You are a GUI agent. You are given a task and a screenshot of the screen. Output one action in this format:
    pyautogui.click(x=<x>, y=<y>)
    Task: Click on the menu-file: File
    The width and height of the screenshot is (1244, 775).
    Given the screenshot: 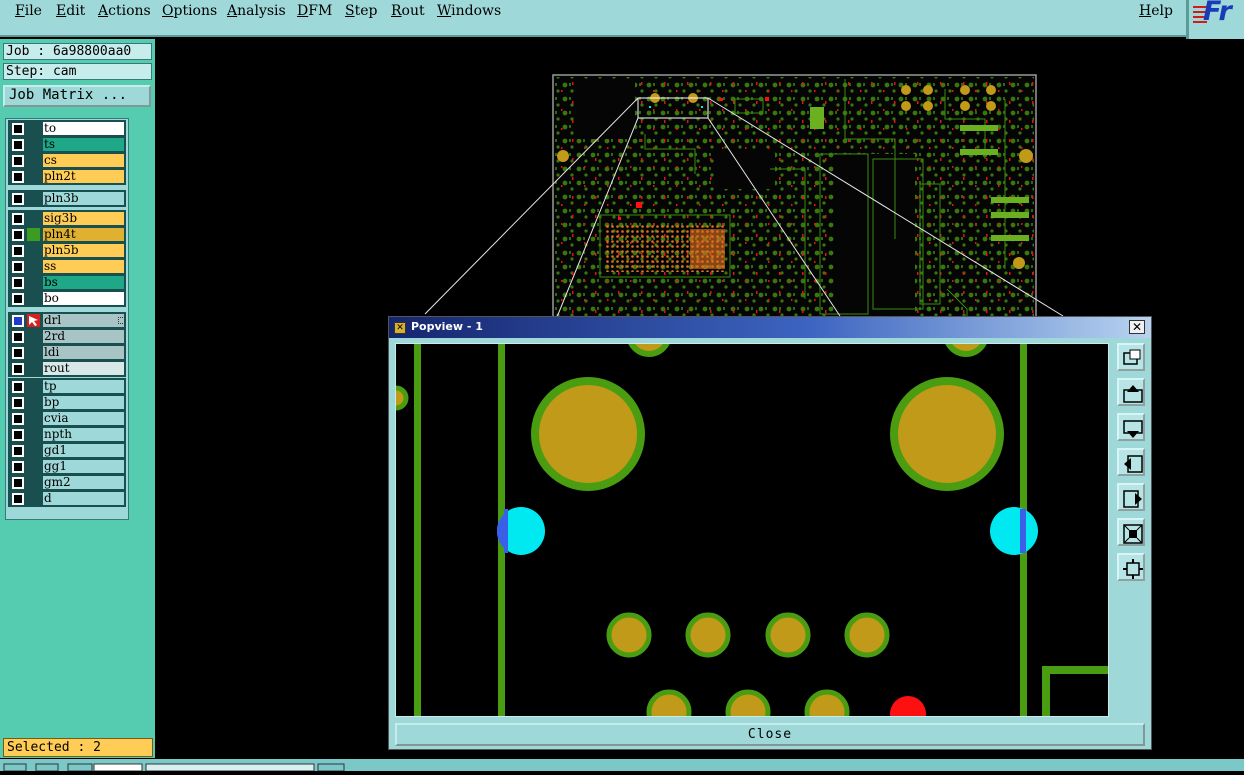 What is the action you would take?
    pyautogui.click(x=28, y=11)
    